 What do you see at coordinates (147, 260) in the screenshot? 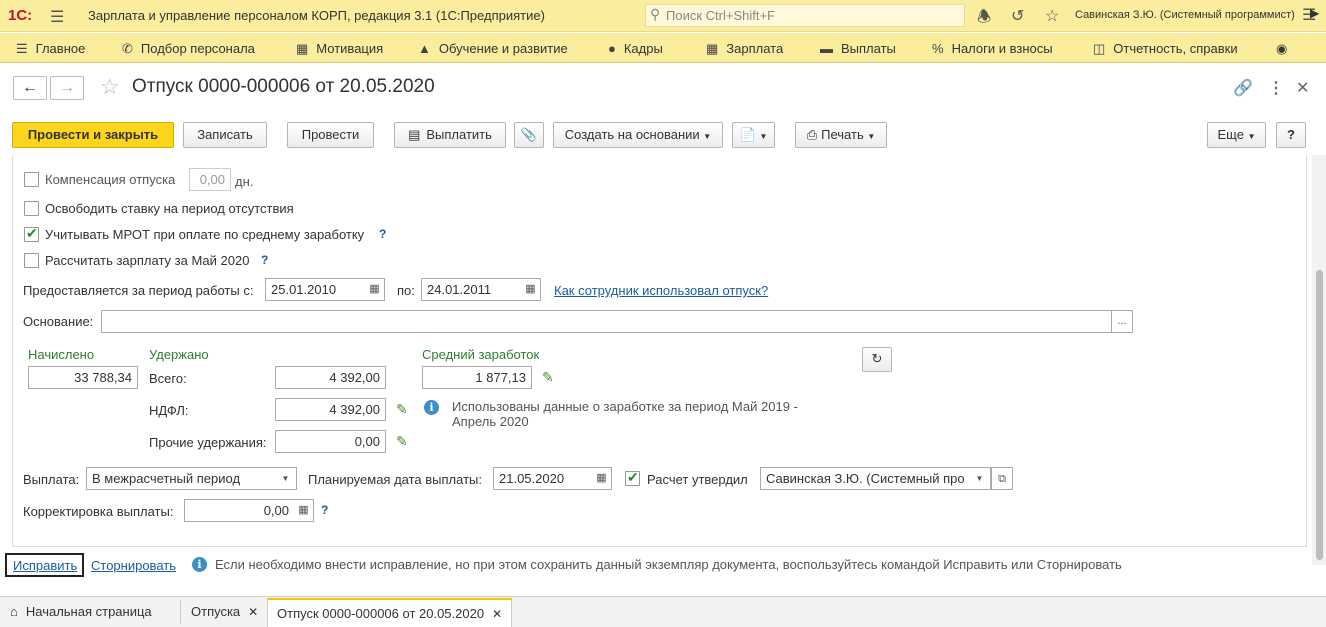
I see `calc-salary-label: Рассчитать зарплату за Май 2020` at bounding box center [147, 260].